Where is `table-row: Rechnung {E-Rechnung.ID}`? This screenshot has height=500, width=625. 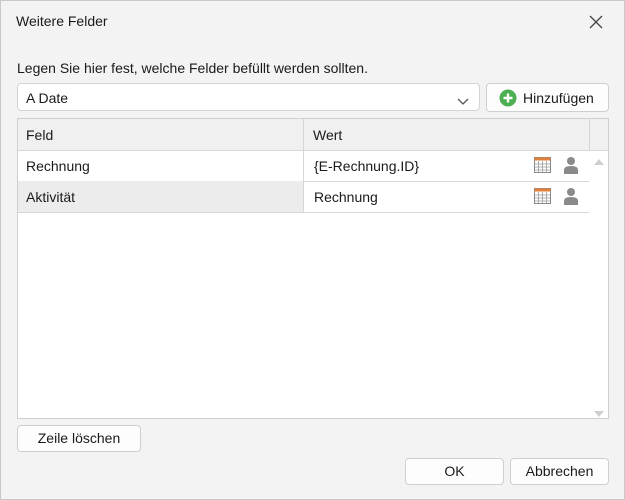 table-row: Rechnung {E-Rechnung.ID} is located at coordinates (303, 166).